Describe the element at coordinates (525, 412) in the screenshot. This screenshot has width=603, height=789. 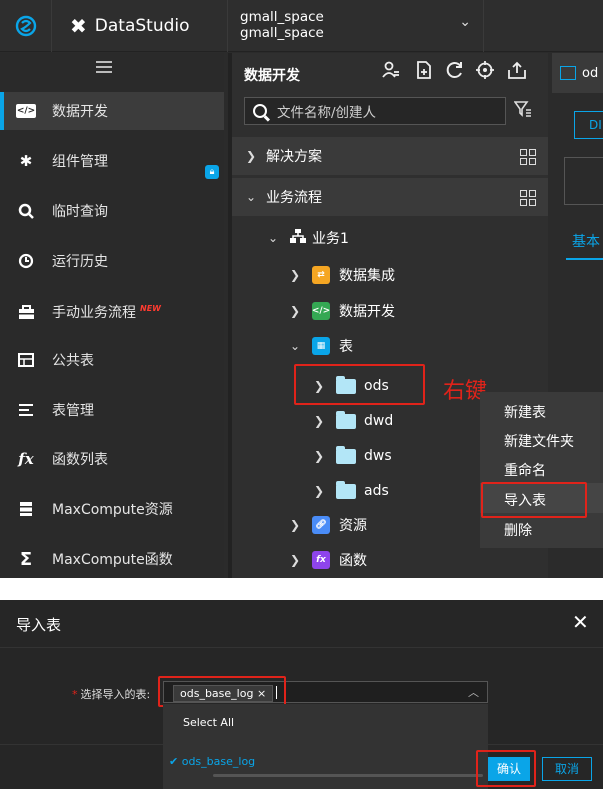
I see `menu-item-new-table: 新建表` at that location.